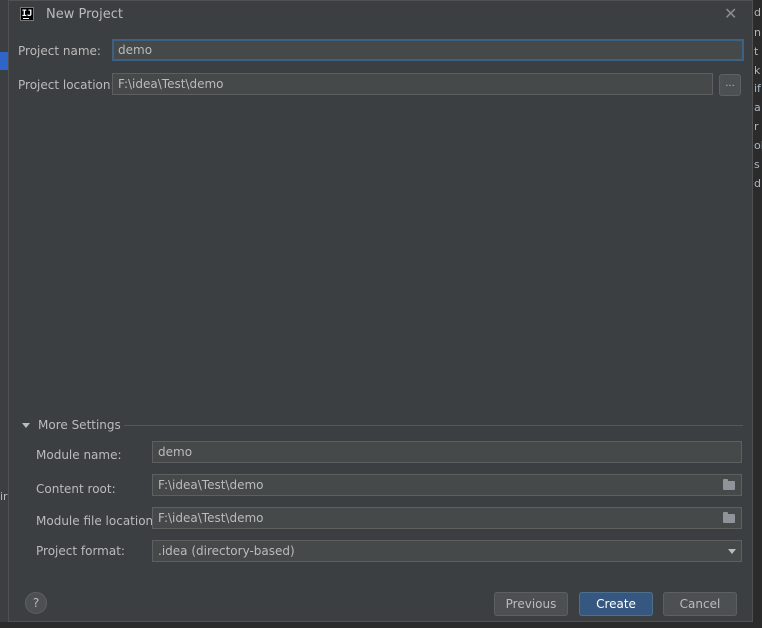 This screenshot has height=628, width=762. What do you see at coordinates (730, 13) in the screenshot?
I see `close-icon: ✕` at bounding box center [730, 13].